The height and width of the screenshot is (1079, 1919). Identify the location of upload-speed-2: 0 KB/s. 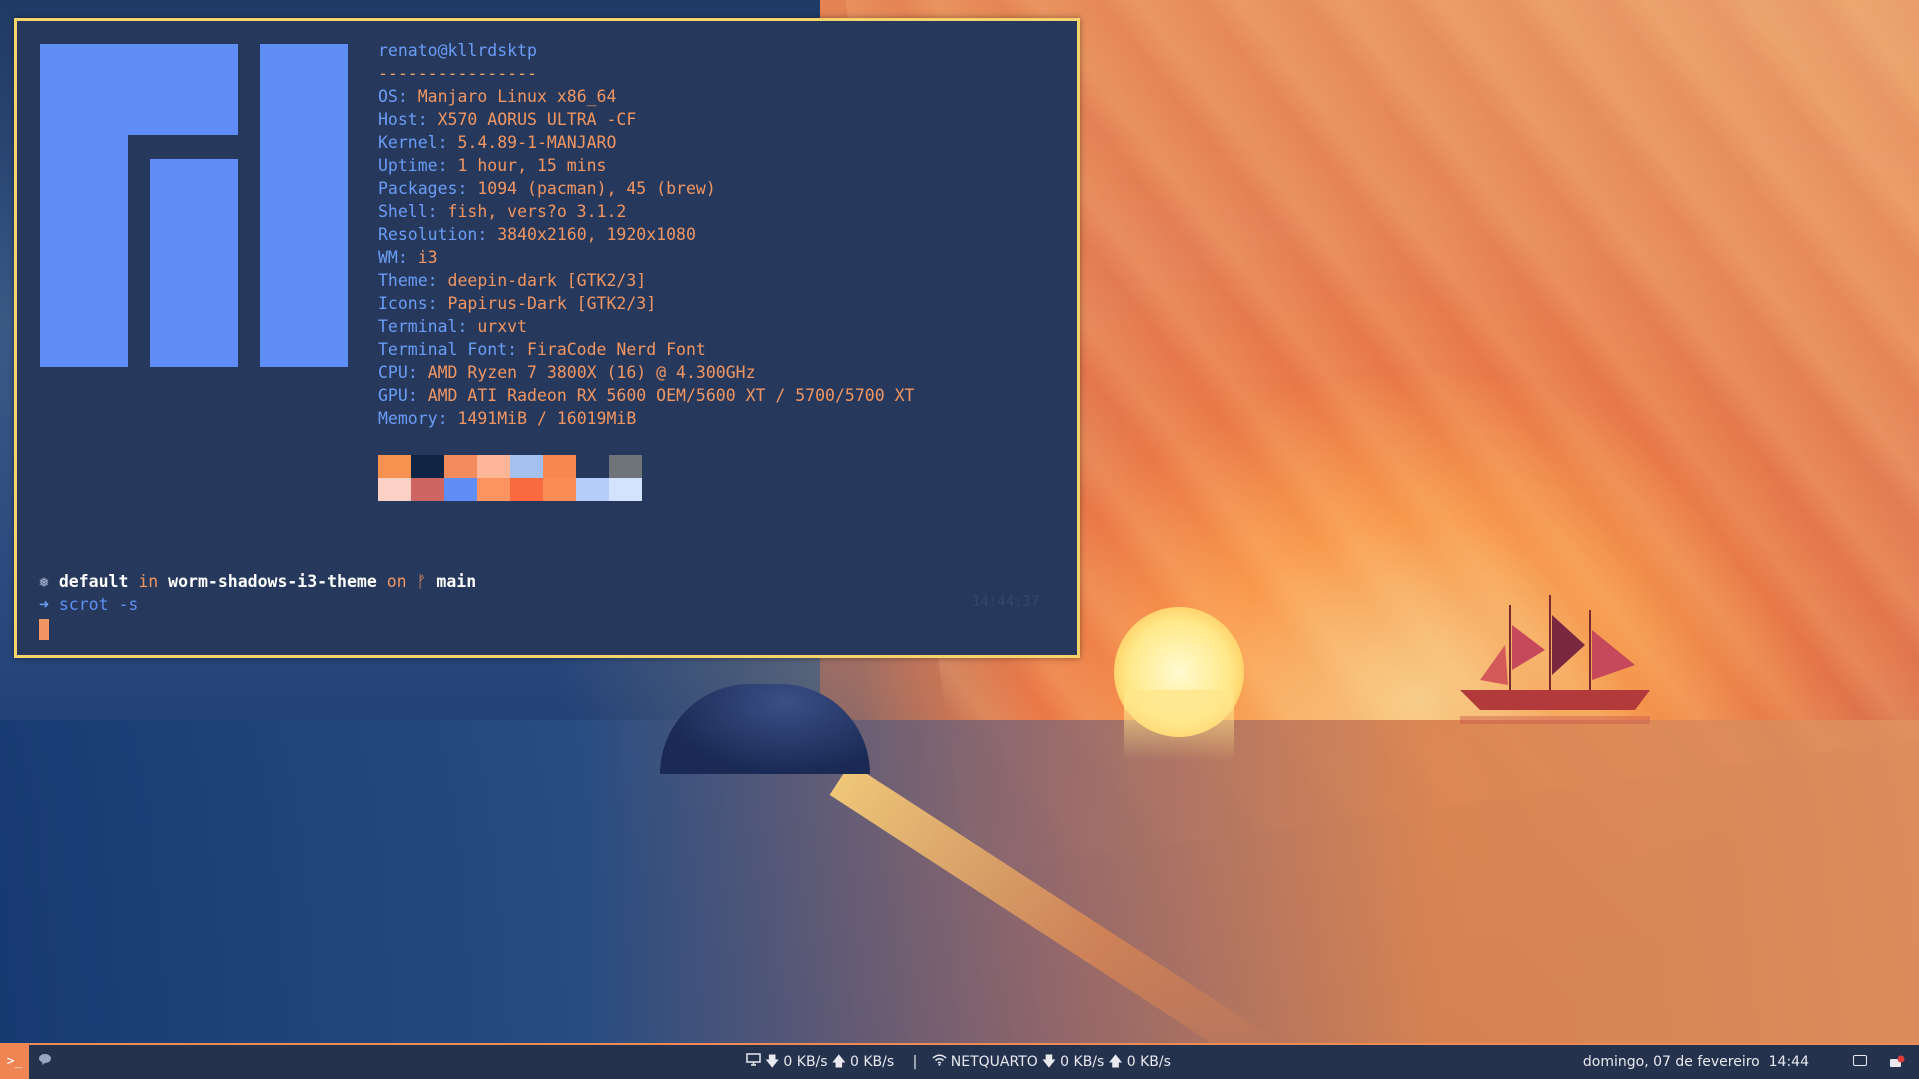
(1148, 1062).